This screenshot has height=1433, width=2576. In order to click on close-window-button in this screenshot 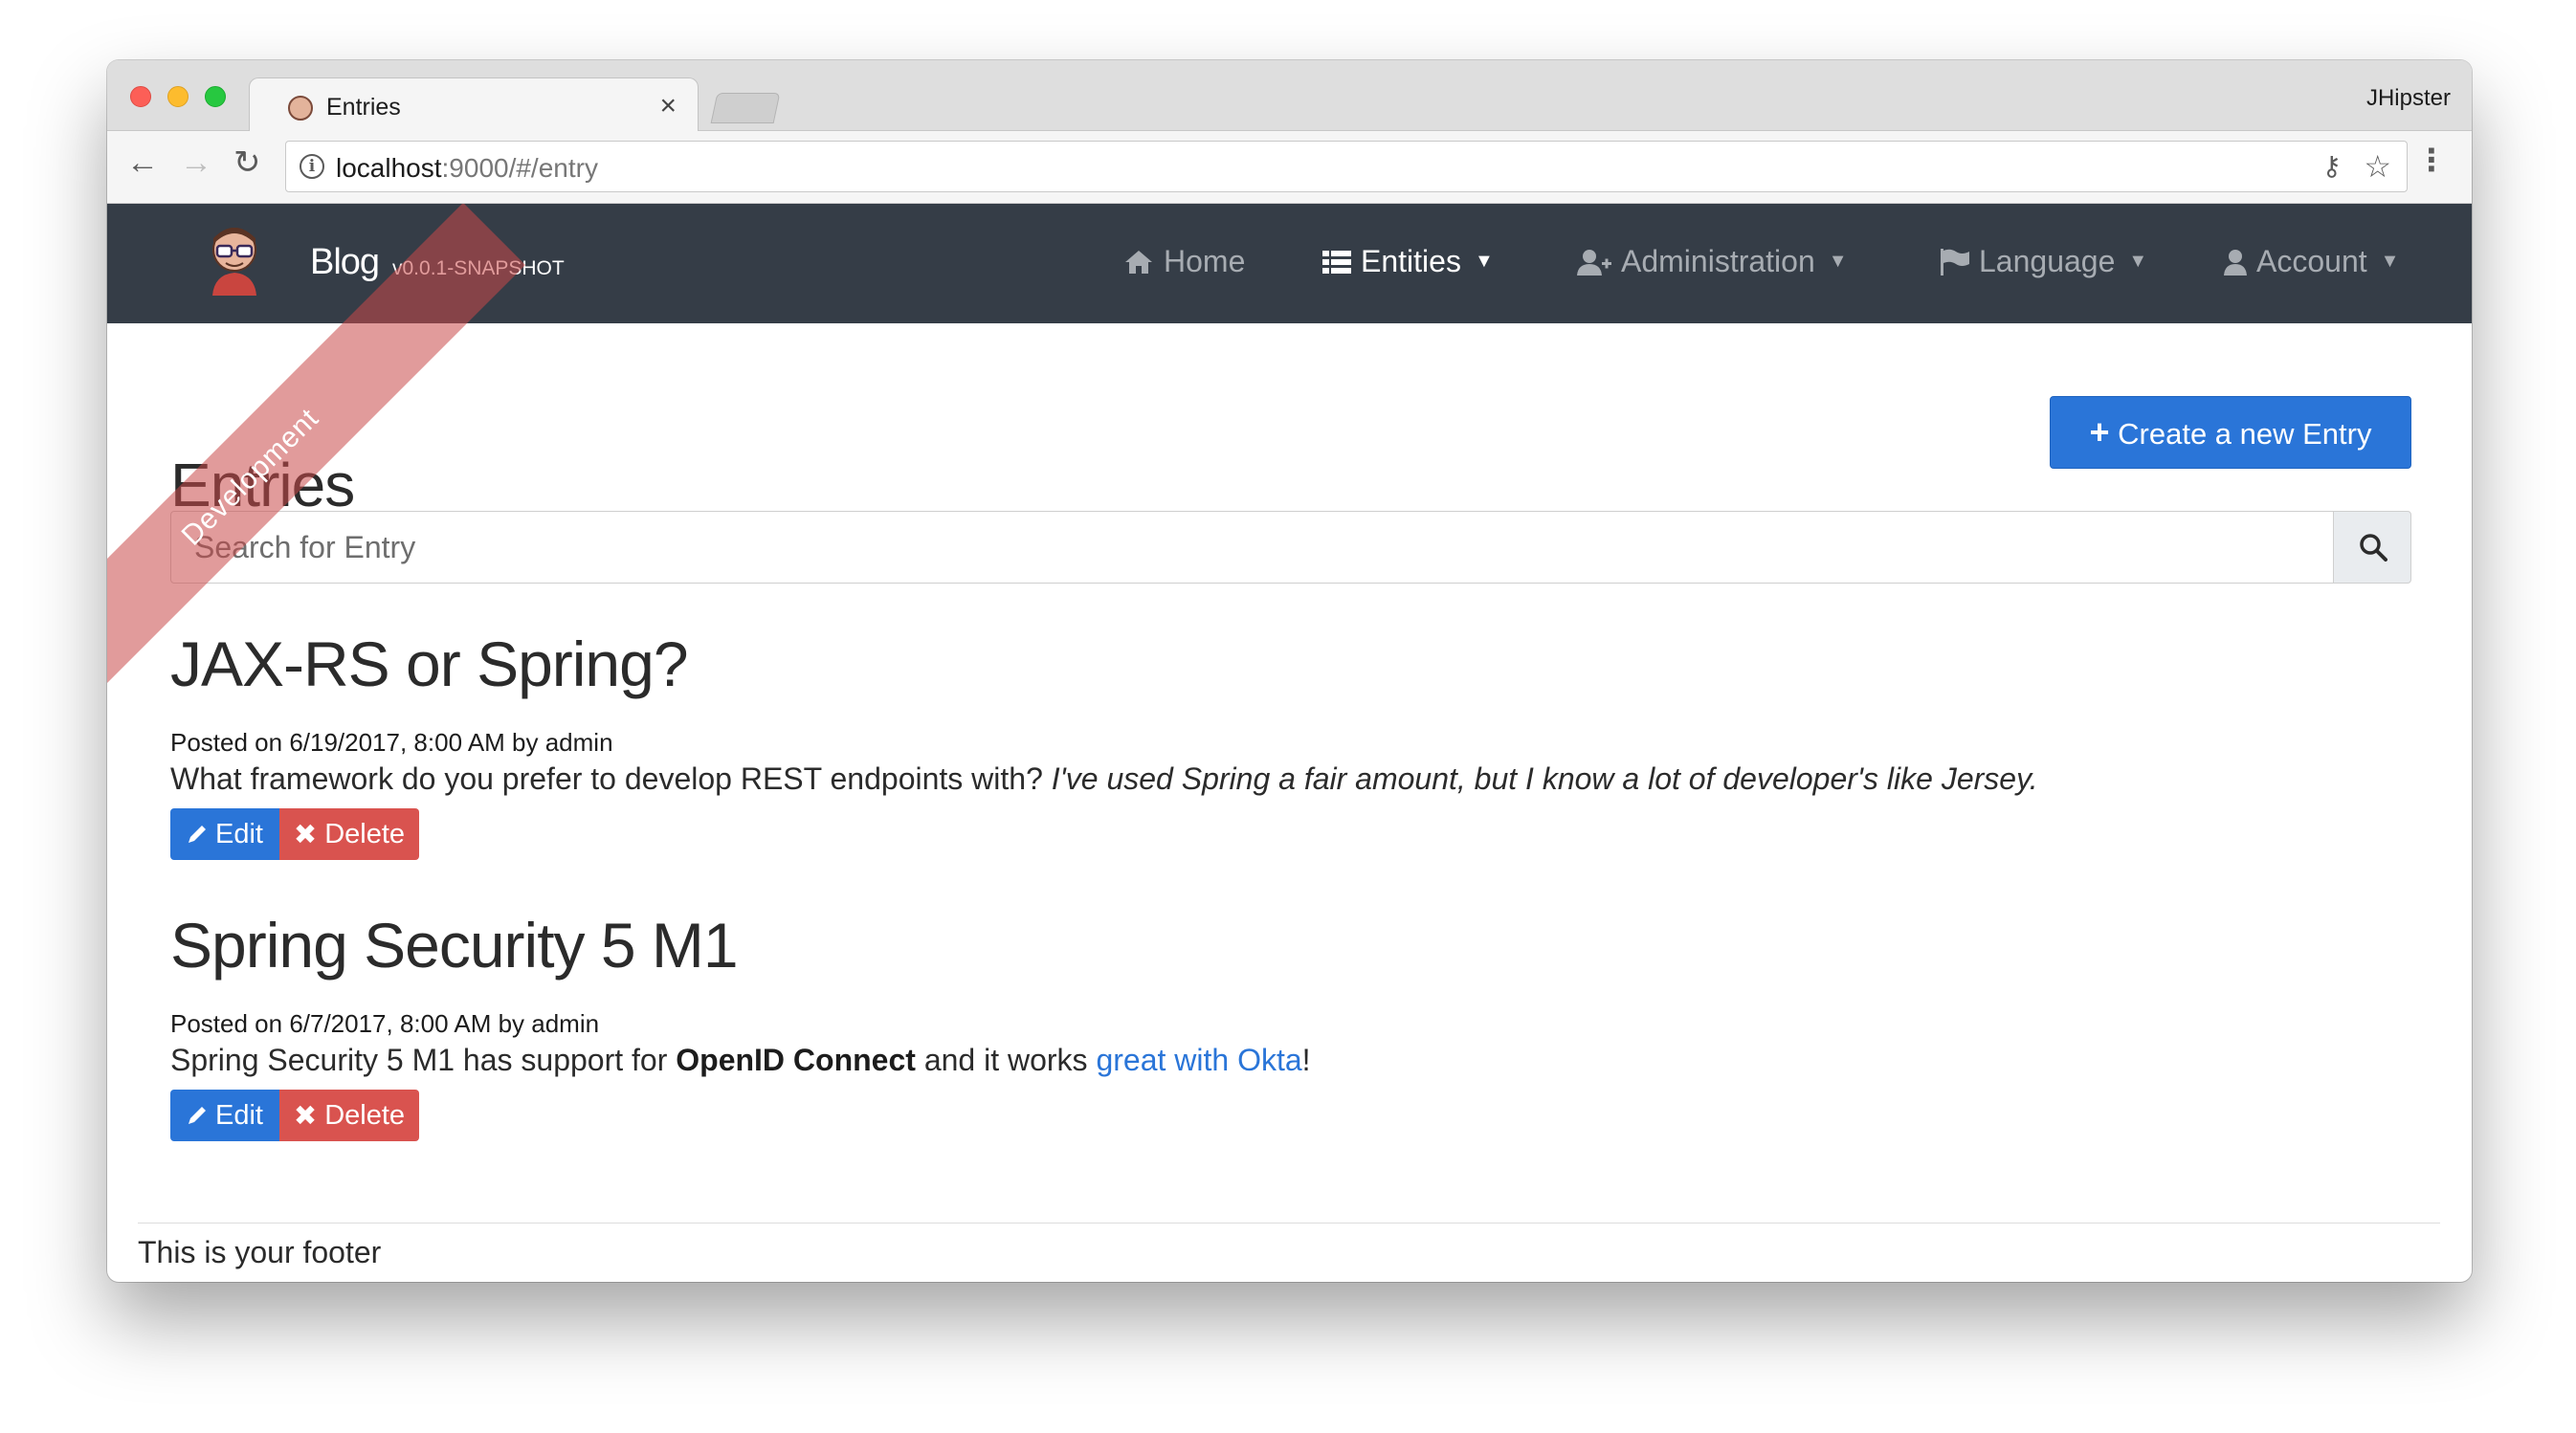, I will do `click(140, 96)`.